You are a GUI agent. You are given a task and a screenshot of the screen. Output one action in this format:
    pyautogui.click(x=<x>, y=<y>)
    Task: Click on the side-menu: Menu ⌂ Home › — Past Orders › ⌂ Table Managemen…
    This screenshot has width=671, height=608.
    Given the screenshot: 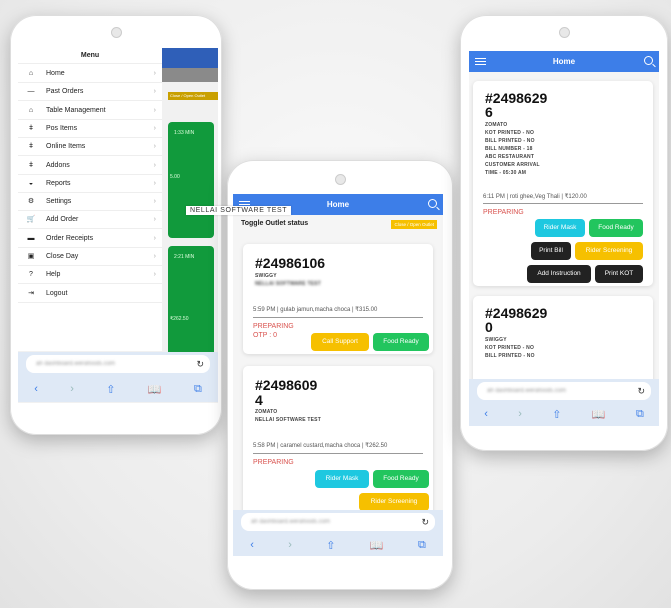 What is the action you would take?
    pyautogui.click(x=90, y=199)
    